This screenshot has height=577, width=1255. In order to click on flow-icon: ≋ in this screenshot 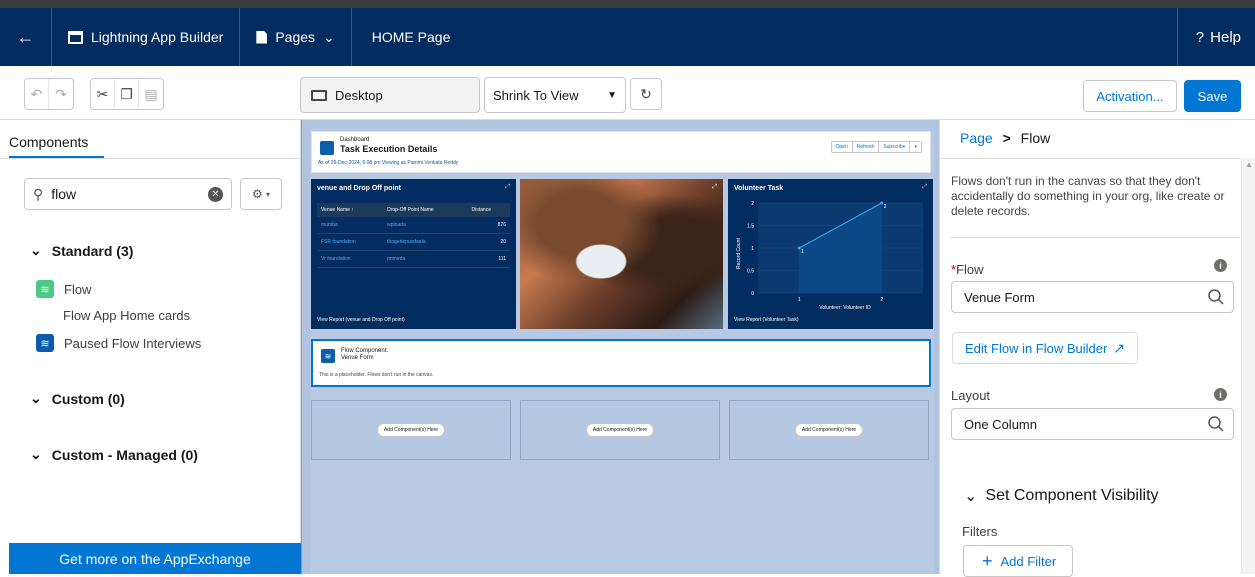, I will do `click(45, 289)`.